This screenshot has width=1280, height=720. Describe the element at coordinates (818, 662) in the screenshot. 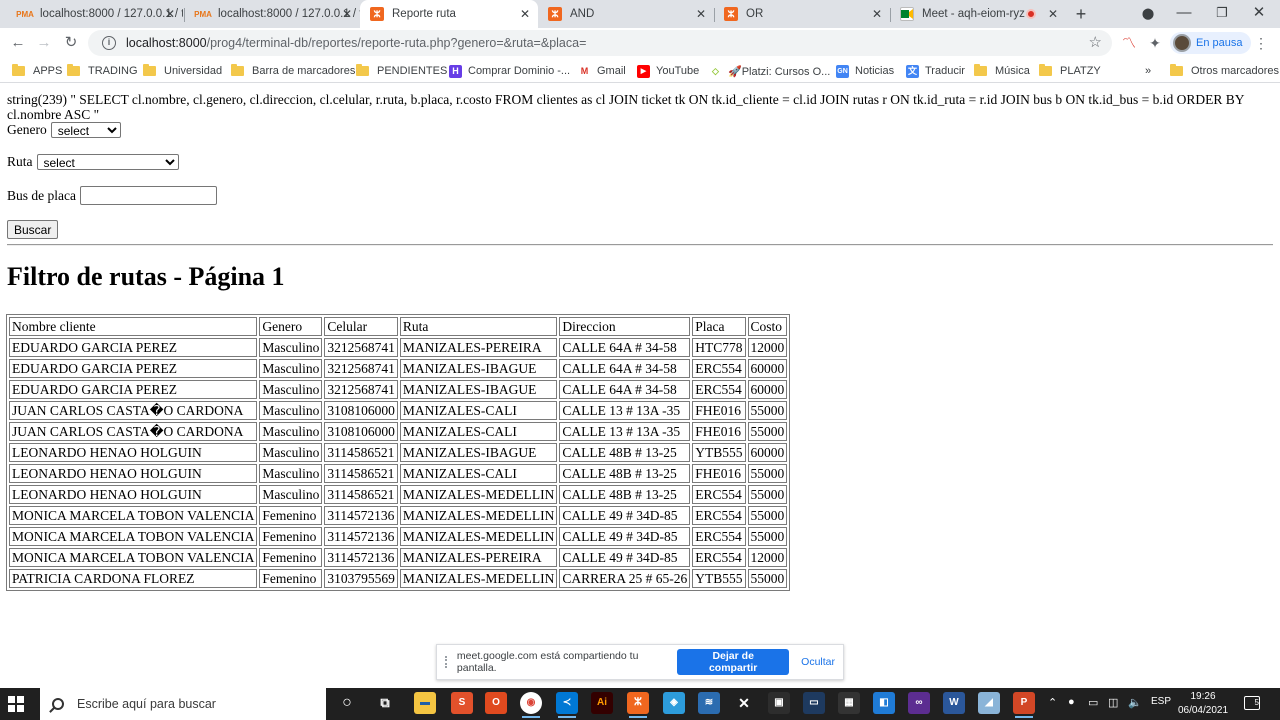

I see `hide-sharing-bar-button: Ocultar` at that location.